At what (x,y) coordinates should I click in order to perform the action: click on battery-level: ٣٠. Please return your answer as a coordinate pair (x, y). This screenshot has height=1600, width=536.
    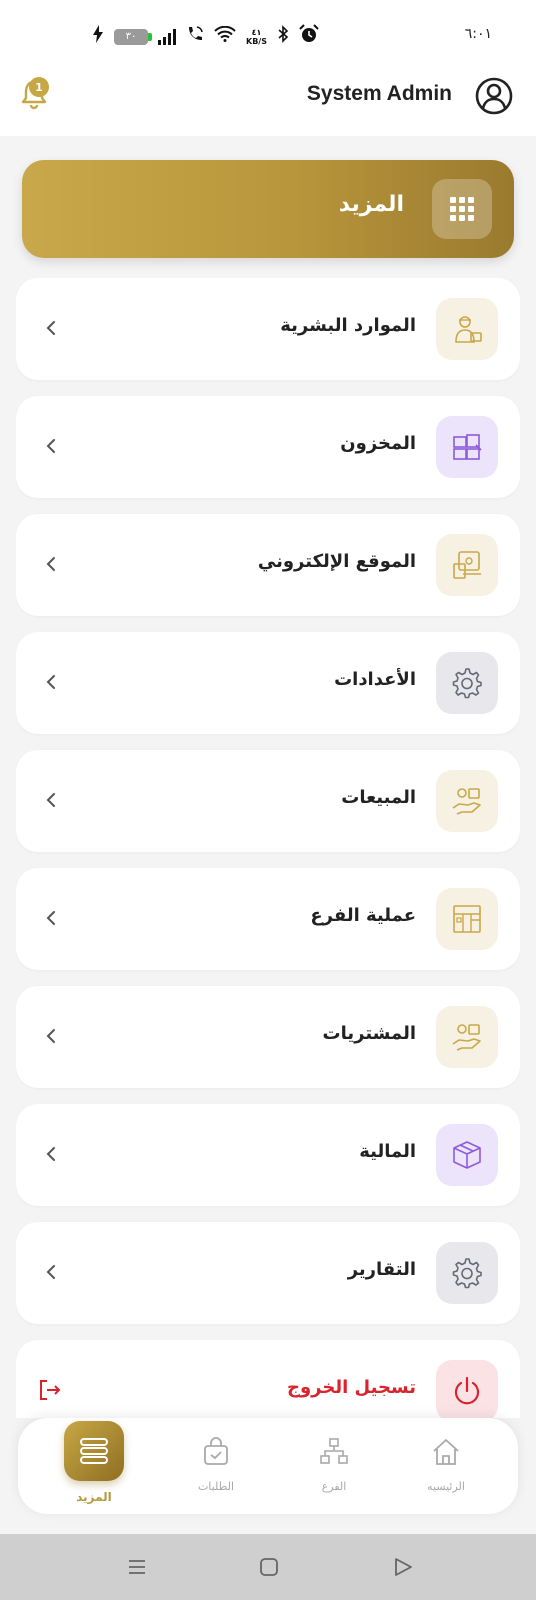
    Looking at the image, I should click on (131, 36).